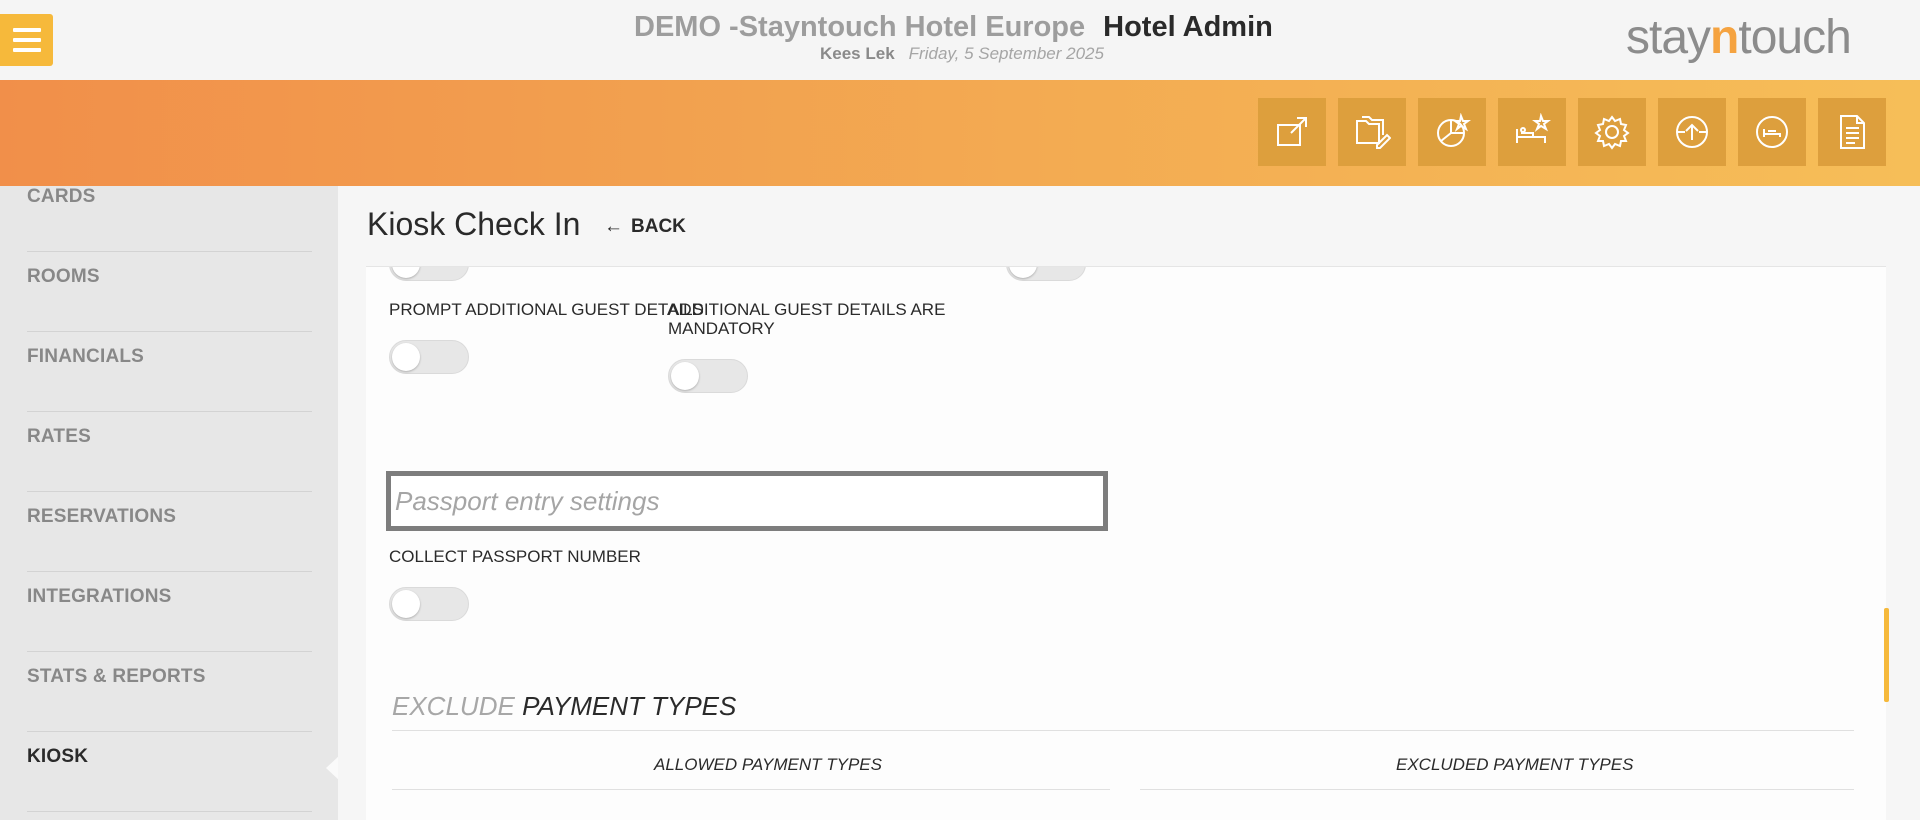  Describe the element at coordinates (629, 706) in the screenshot. I see `title-dark: PAYMENT TYPES` at that location.